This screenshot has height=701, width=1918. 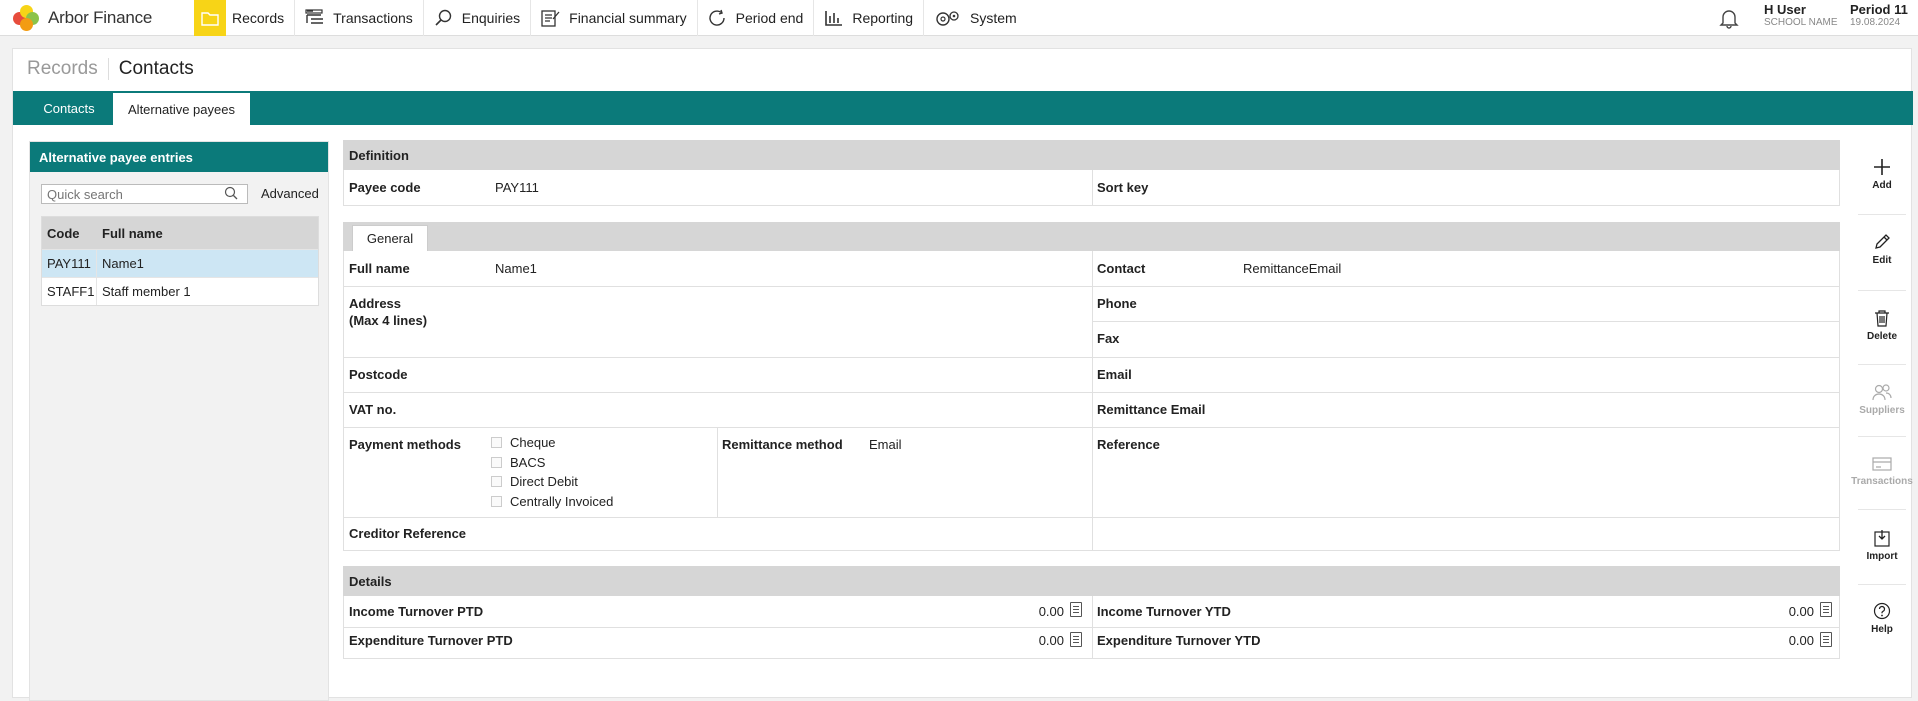 What do you see at coordinates (1729, 18) in the screenshot?
I see `bell-icon` at bounding box center [1729, 18].